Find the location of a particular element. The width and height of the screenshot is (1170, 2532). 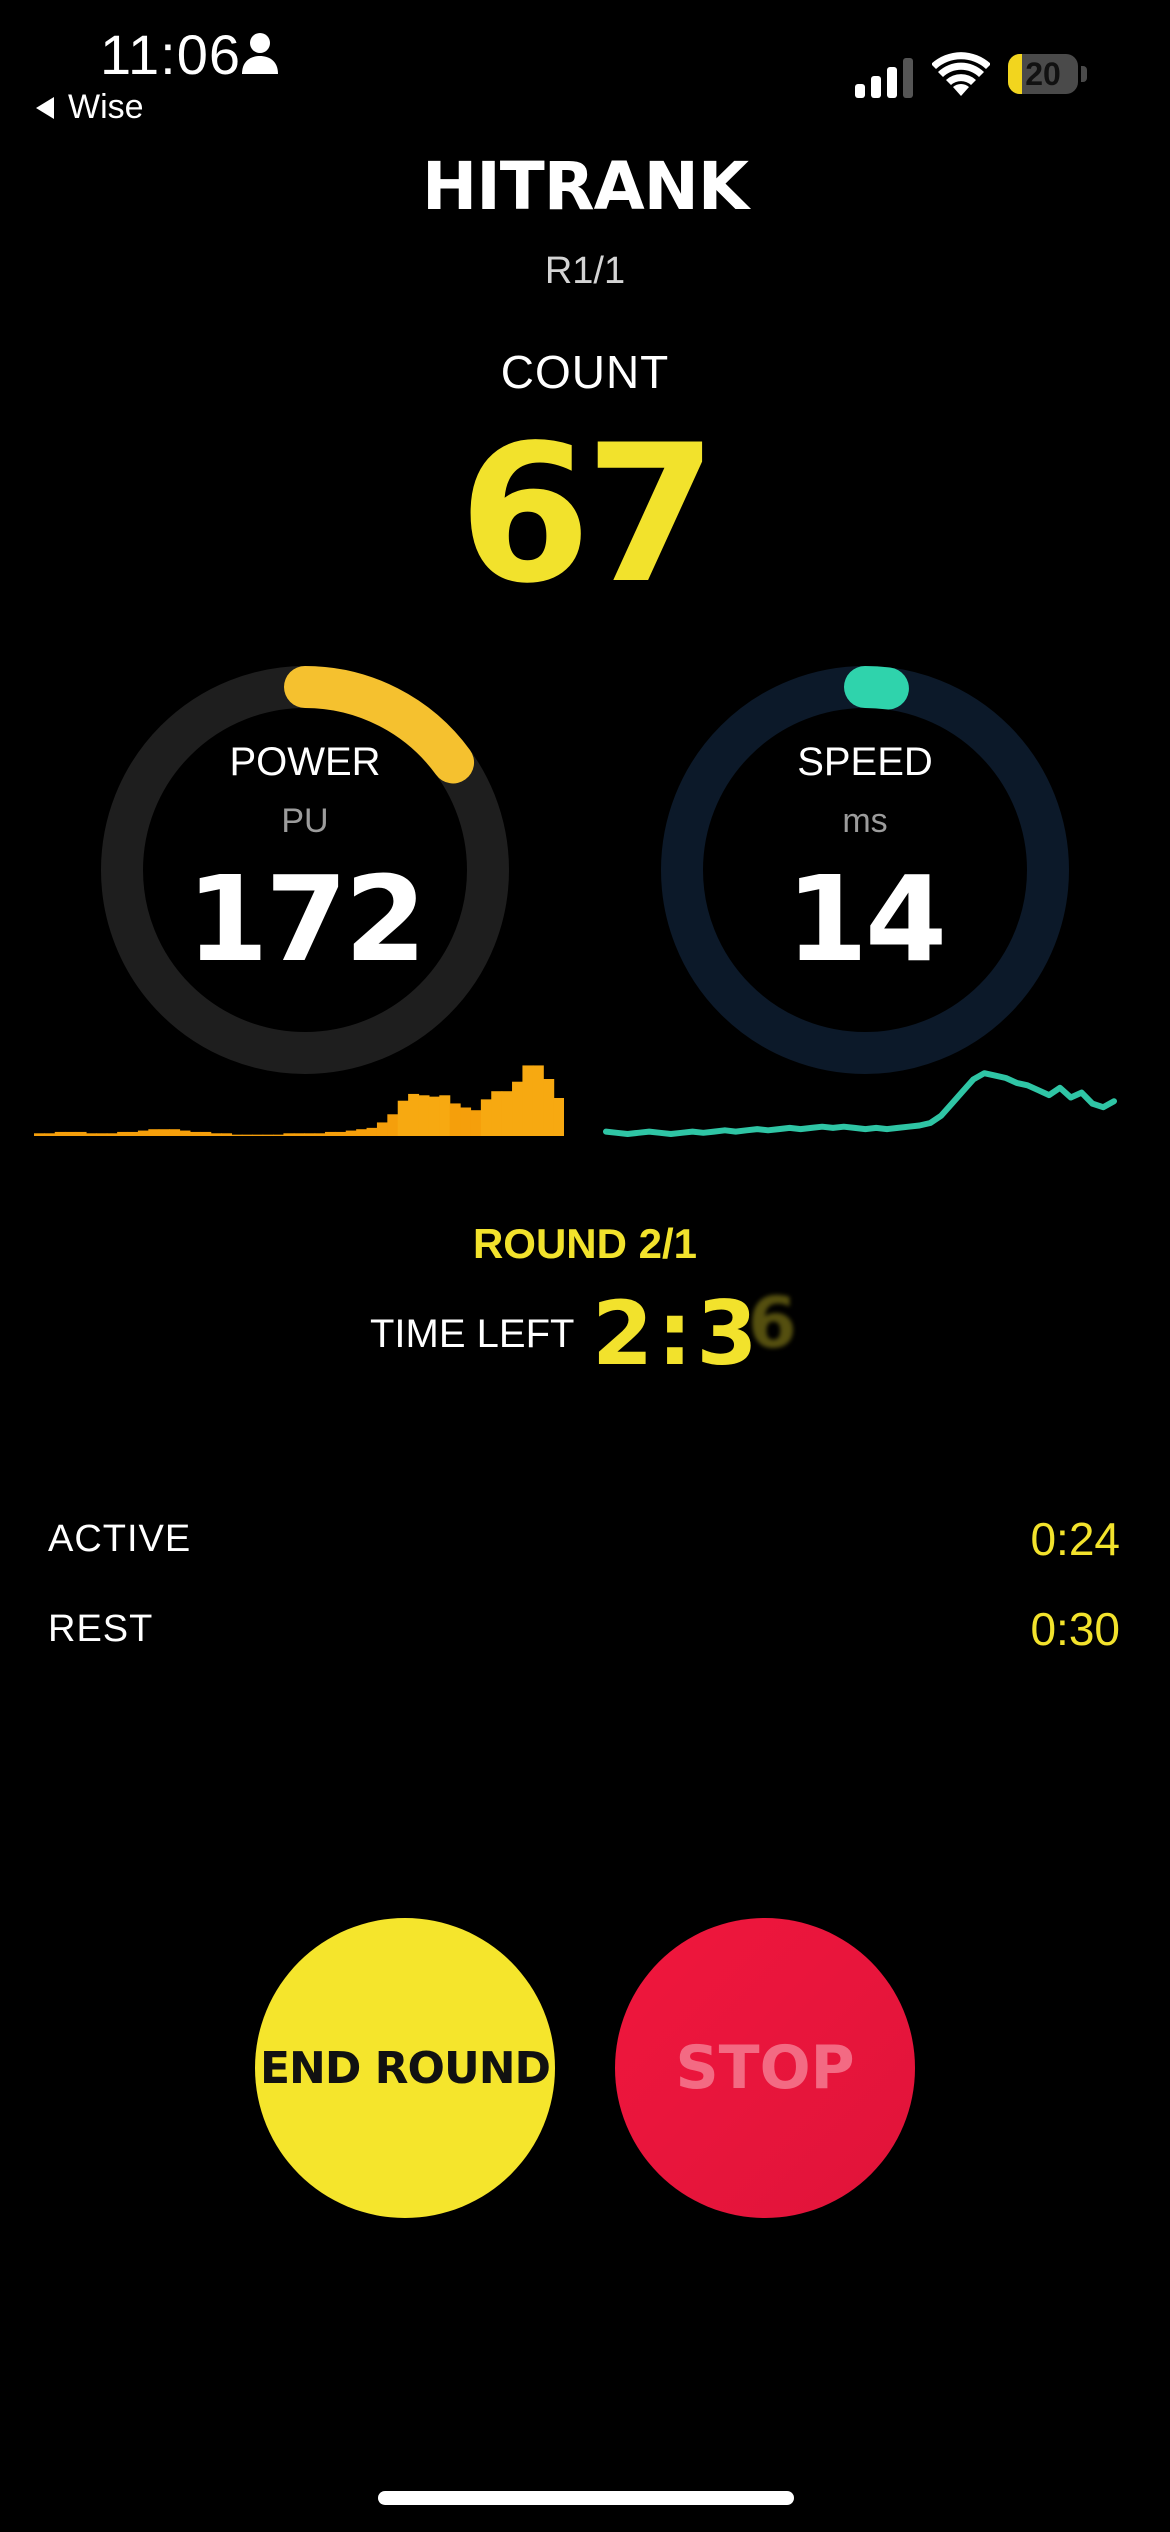

power-label: POWER is located at coordinates (305, 762).